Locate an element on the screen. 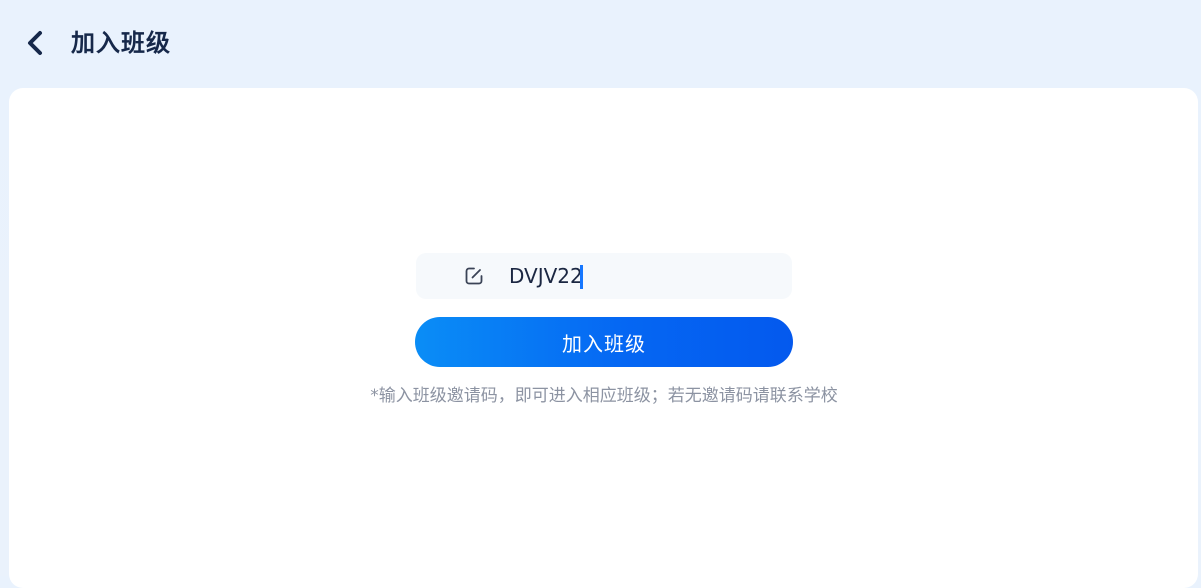 The width and height of the screenshot is (1201, 588). page-title: 加入班级 is located at coordinates (121, 43).